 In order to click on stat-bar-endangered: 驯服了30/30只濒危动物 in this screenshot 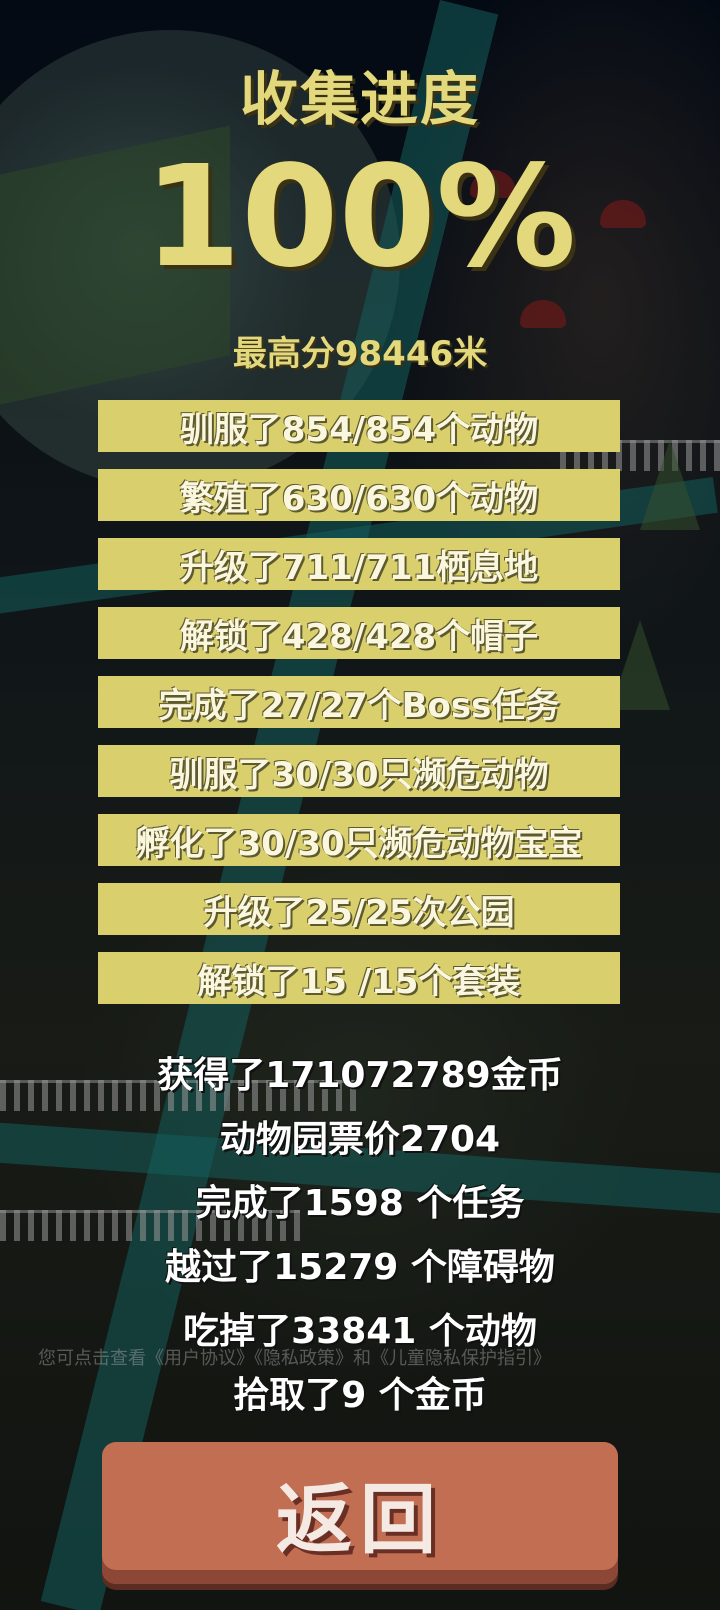, I will do `click(359, 771)`.